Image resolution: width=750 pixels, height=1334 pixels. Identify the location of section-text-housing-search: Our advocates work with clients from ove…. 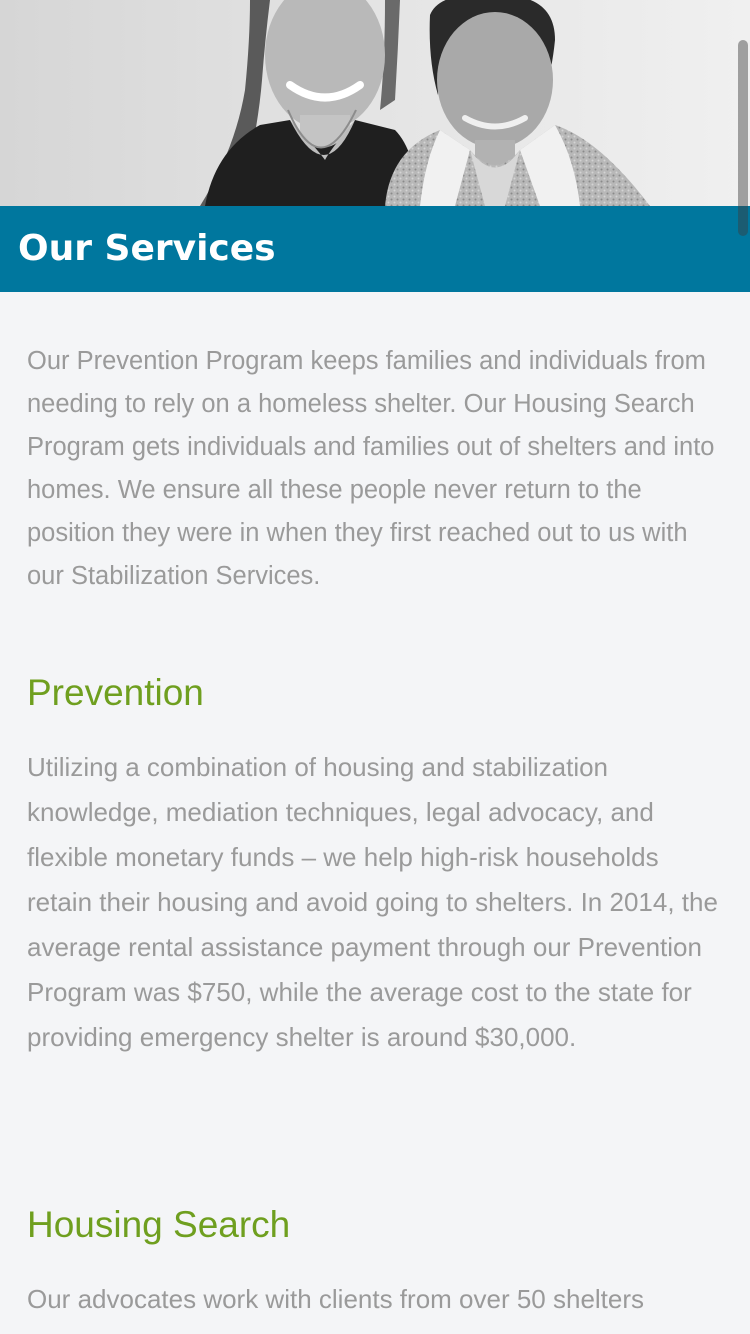
(336, 1299).